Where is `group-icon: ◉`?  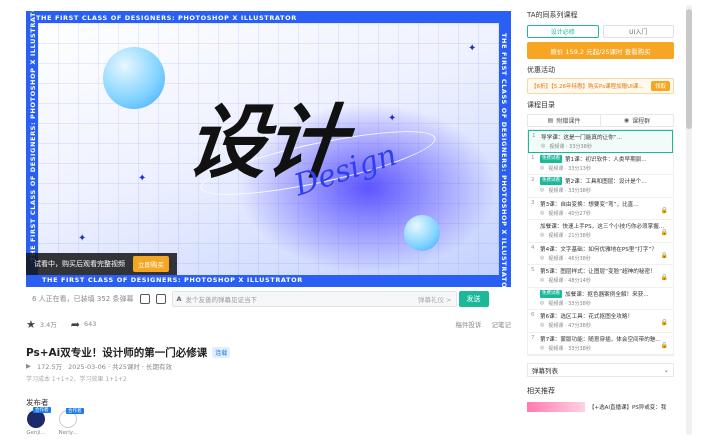 group-icon: ◉ is located at coordinates (626, 120).